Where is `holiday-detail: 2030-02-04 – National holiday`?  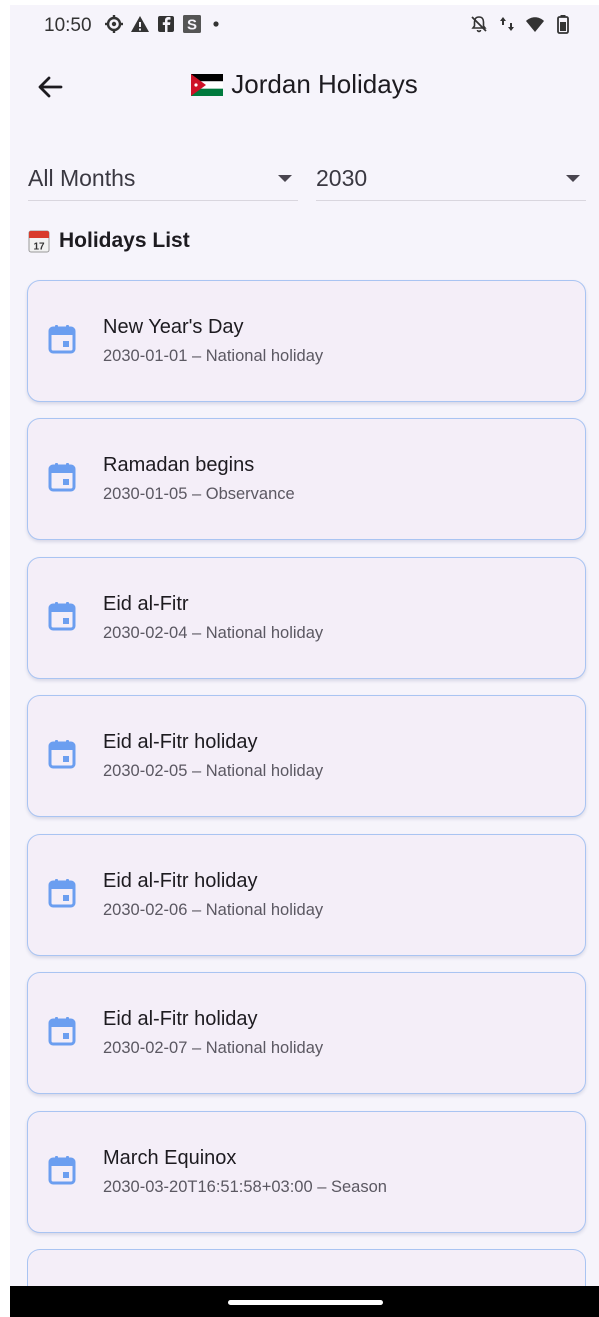 holiday-detail: 2030-02-04 – National holiday is located at coordinates (213, 633).